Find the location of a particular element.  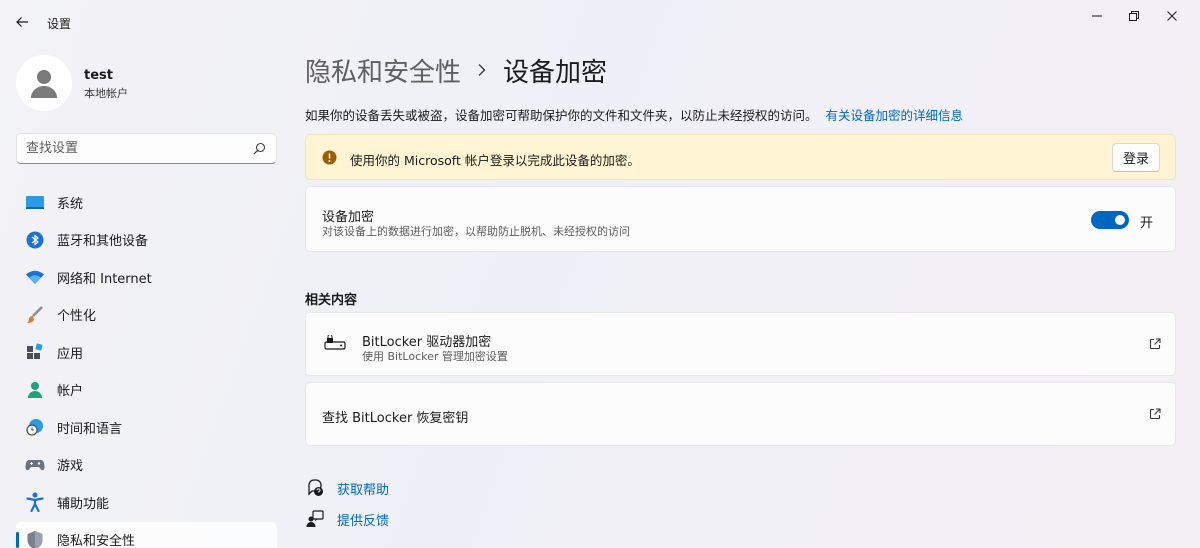

maximize-button is located at coordinates (1134, 16).